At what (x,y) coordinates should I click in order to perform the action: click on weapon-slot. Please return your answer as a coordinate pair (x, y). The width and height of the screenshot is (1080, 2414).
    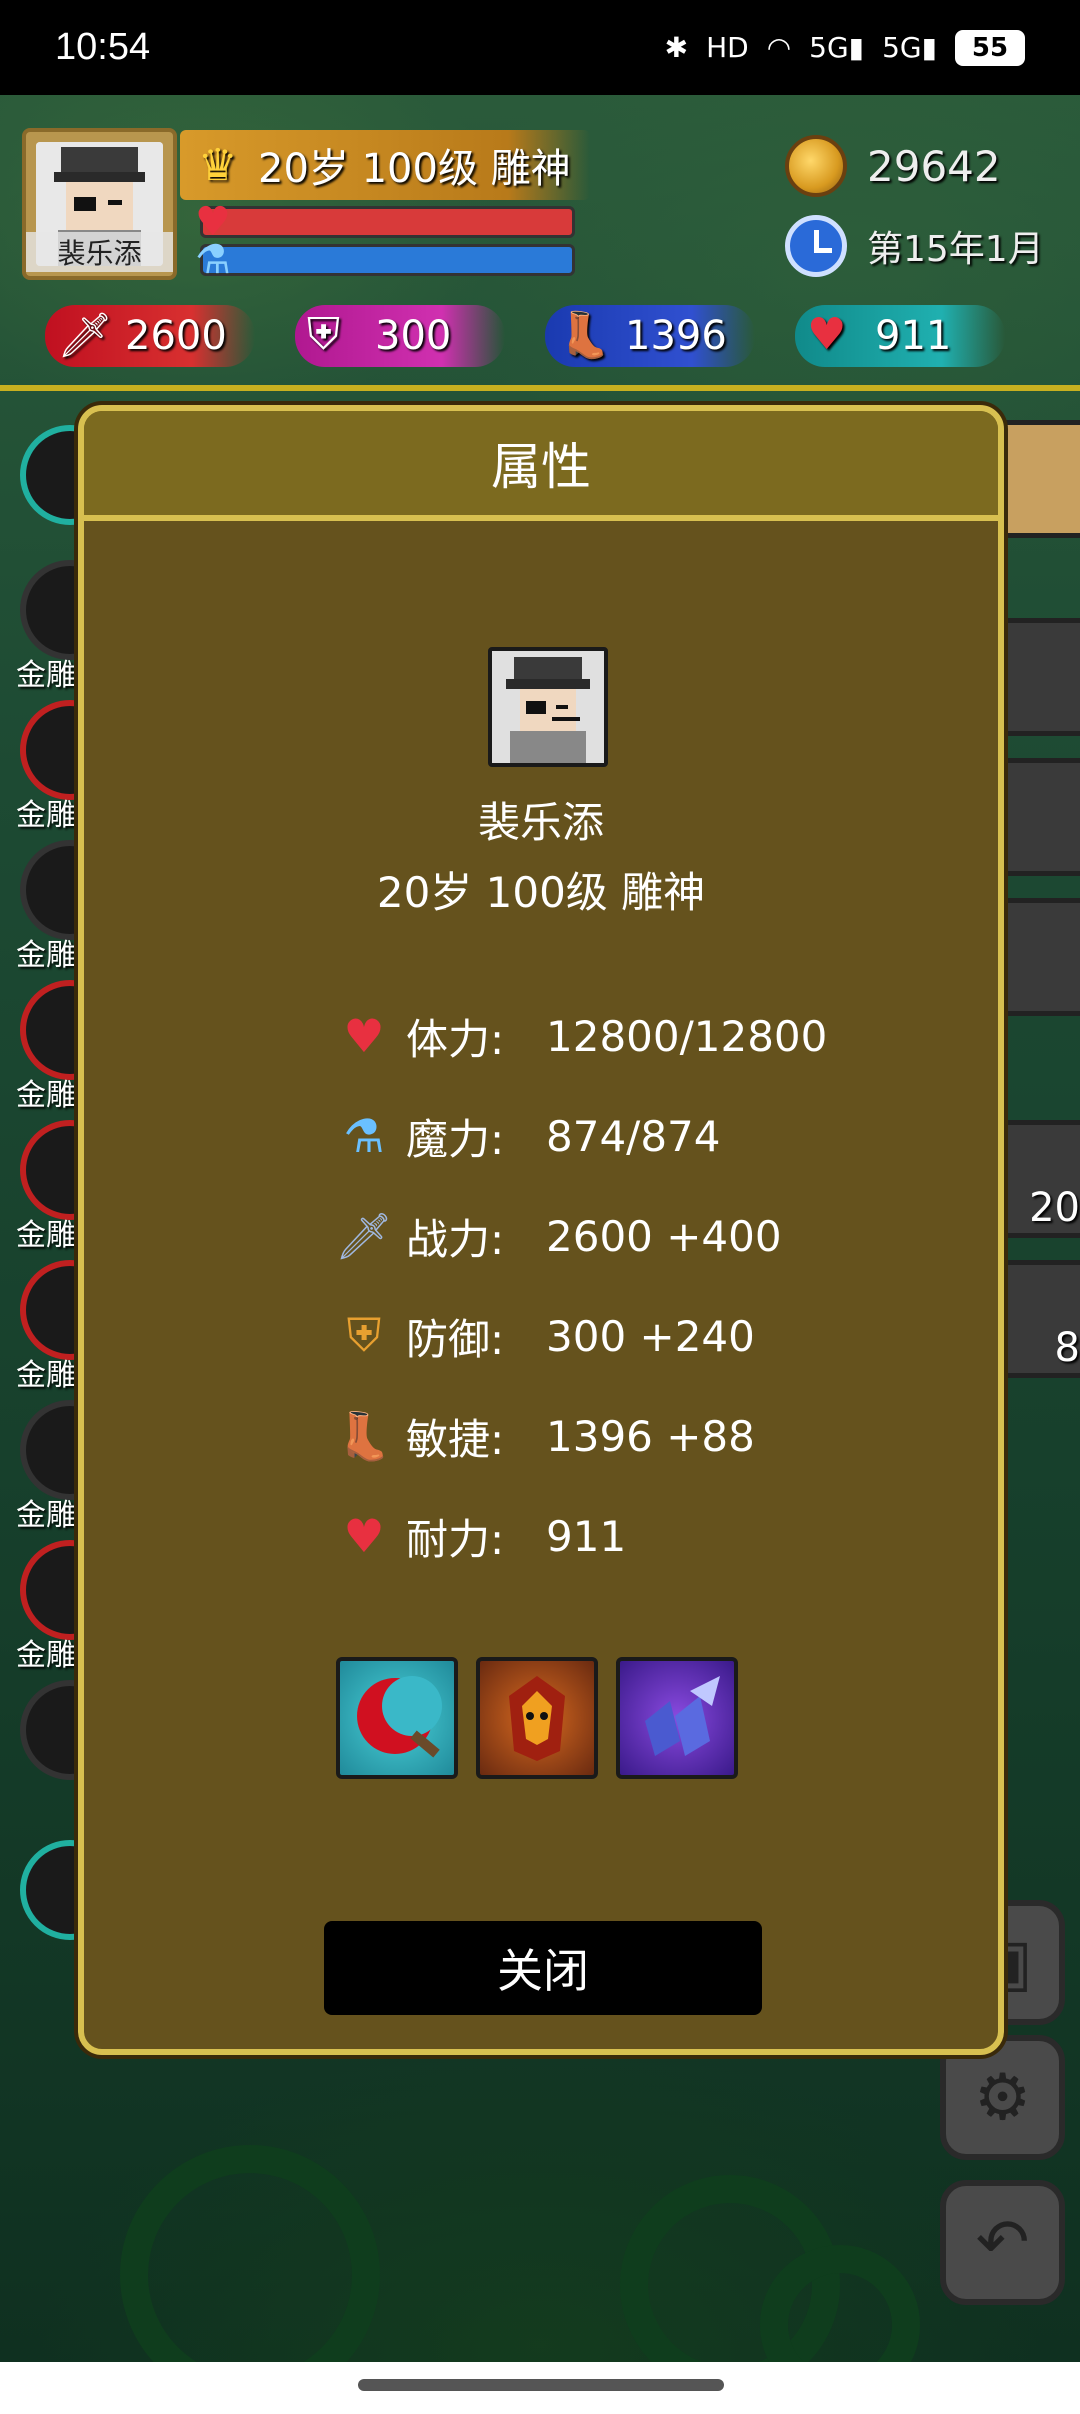
    Looking at the image, I should click on (1037, 677).